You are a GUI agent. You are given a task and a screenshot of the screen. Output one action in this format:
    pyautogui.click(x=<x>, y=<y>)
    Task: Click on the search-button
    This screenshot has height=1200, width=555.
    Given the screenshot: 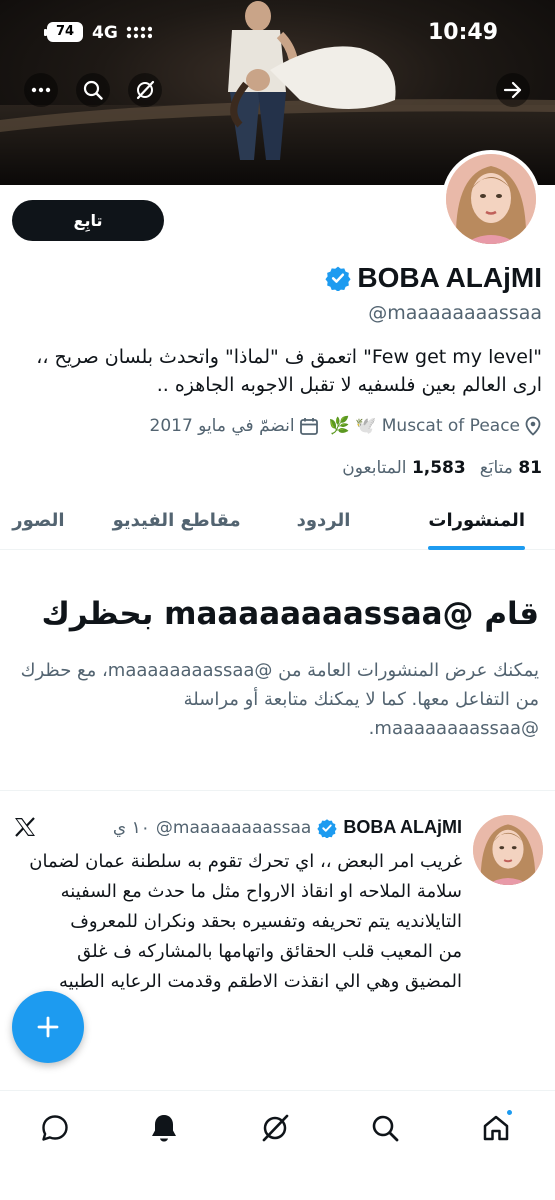 What is the action you would take?
    pyautogui.click(x=93, y=90)
    